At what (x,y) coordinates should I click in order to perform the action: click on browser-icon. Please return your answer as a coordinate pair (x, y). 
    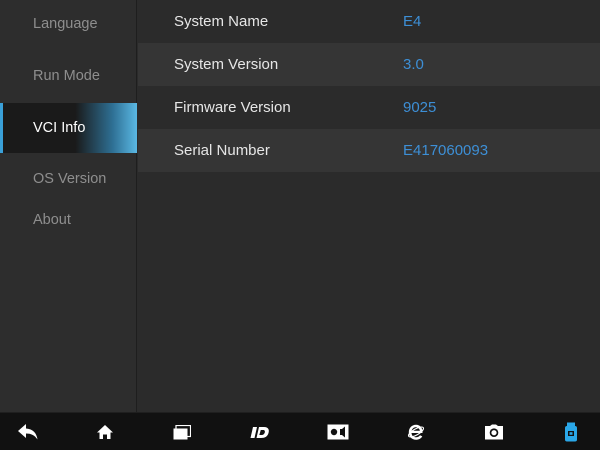
    Looking at the image, I should click on (416, 432).